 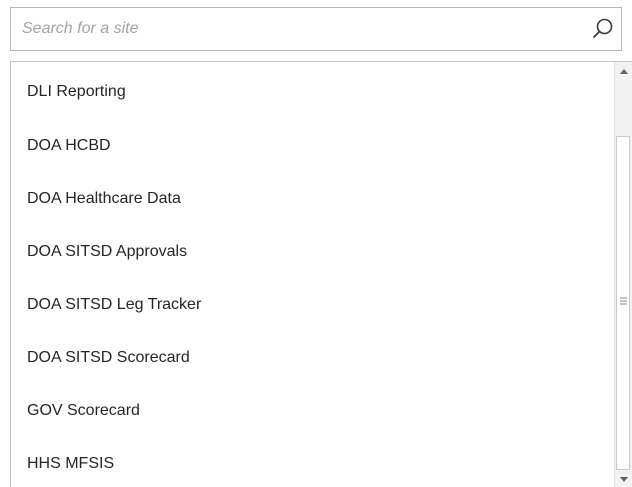 What do you see at coordinates (312, 146) in the screenshot?
I see `list-item: DOA HCBD` at bounding box center [312, 146].